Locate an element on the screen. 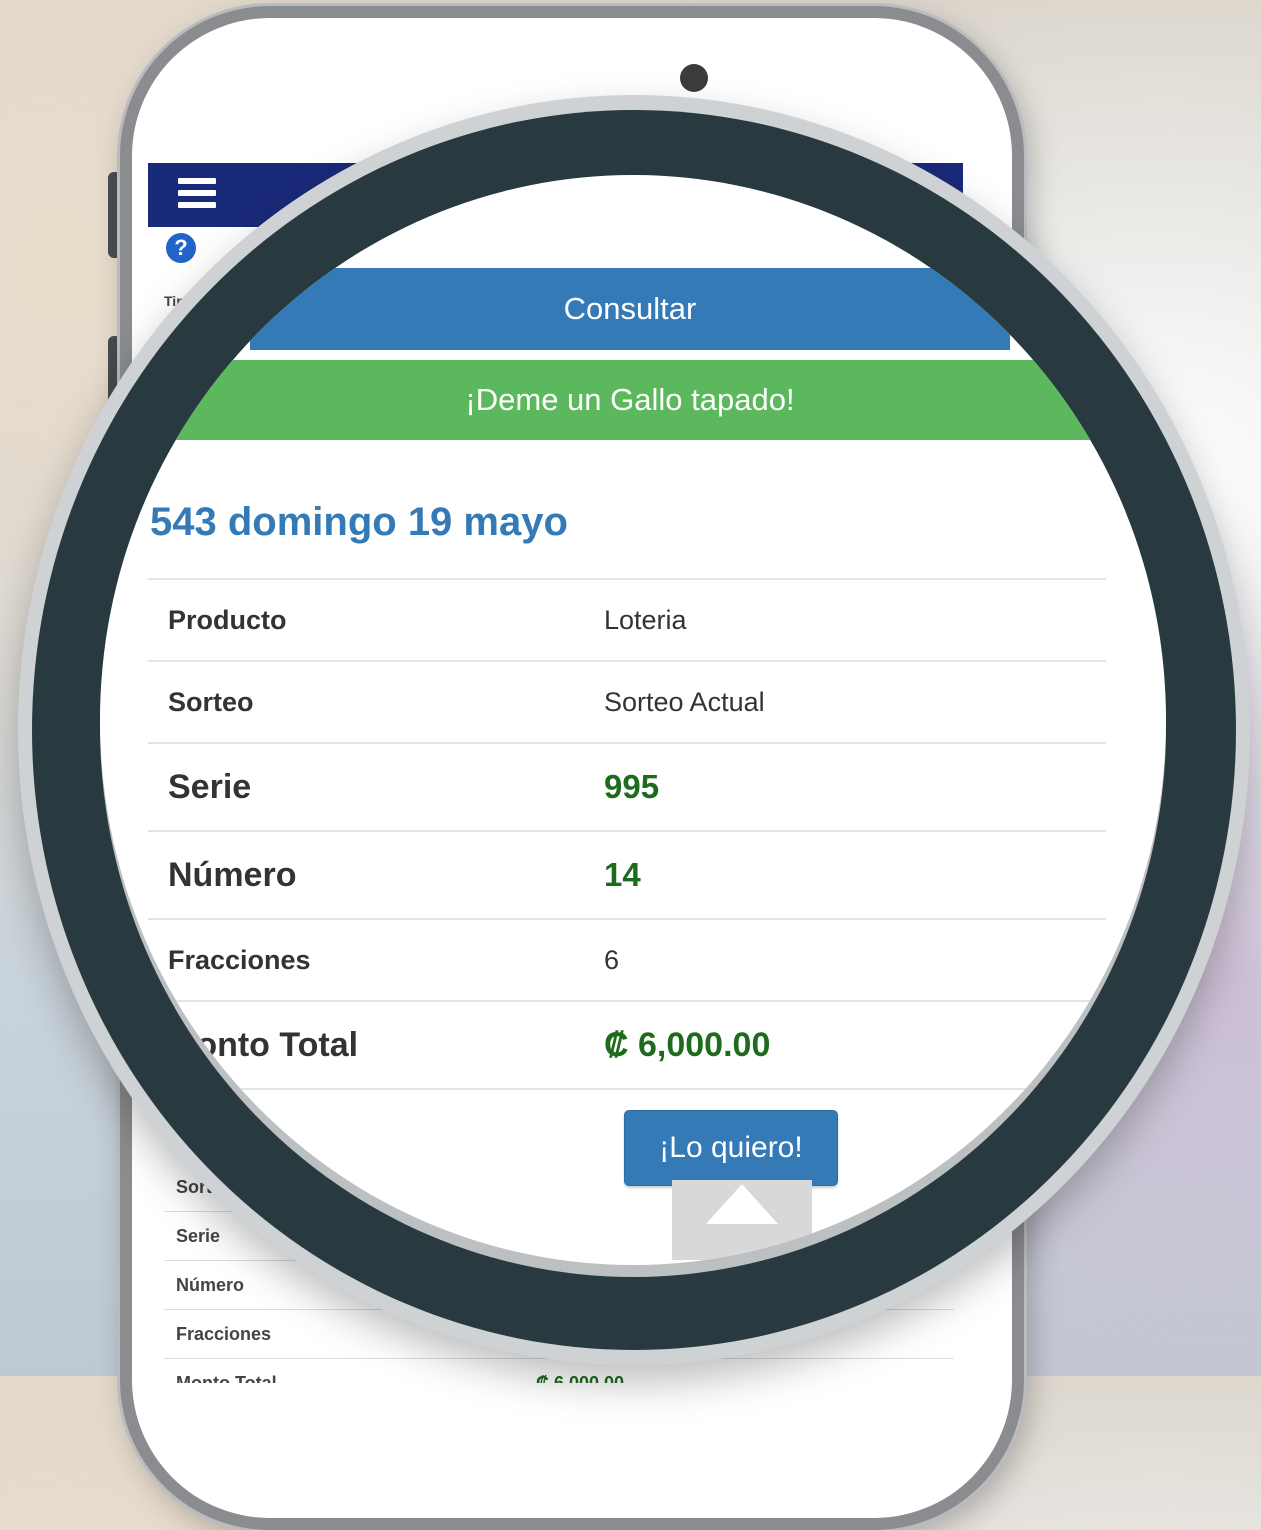 This screenshot has height=1530, width=1261. consultar-button: Consultar is located at coordinates (630, 309).